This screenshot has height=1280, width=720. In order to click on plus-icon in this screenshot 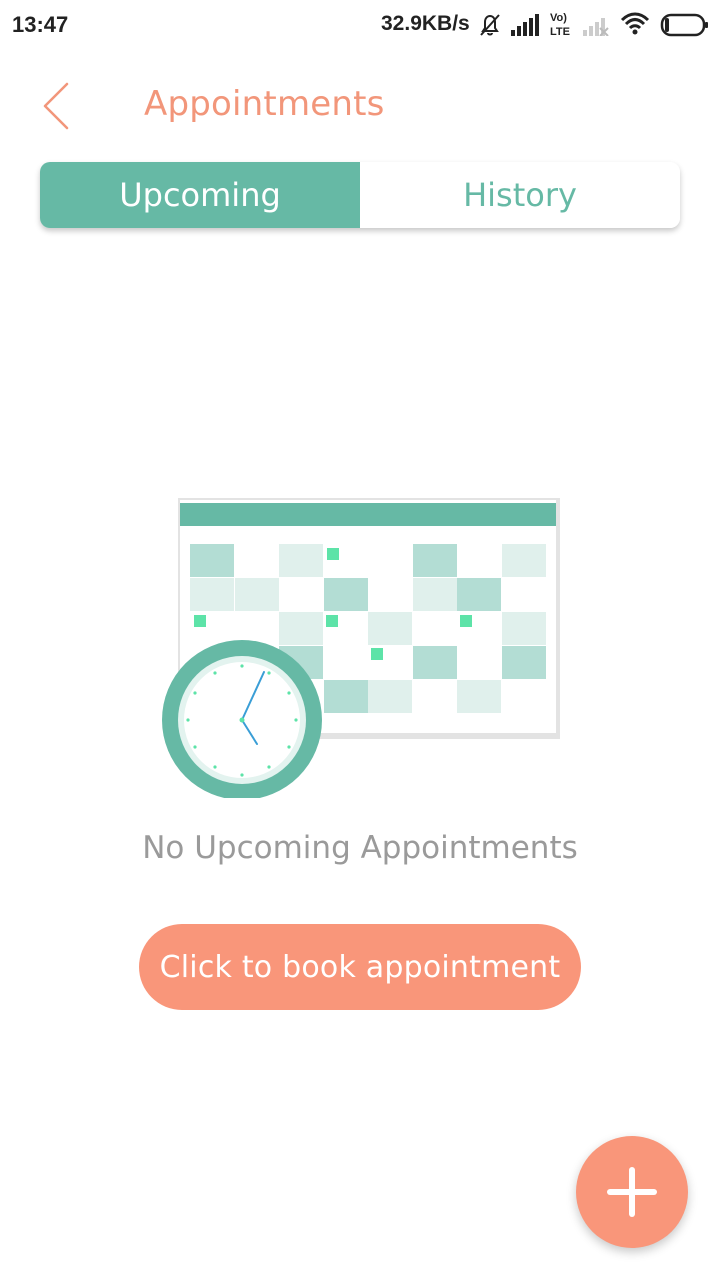, I will do `click(632, 1192)`.